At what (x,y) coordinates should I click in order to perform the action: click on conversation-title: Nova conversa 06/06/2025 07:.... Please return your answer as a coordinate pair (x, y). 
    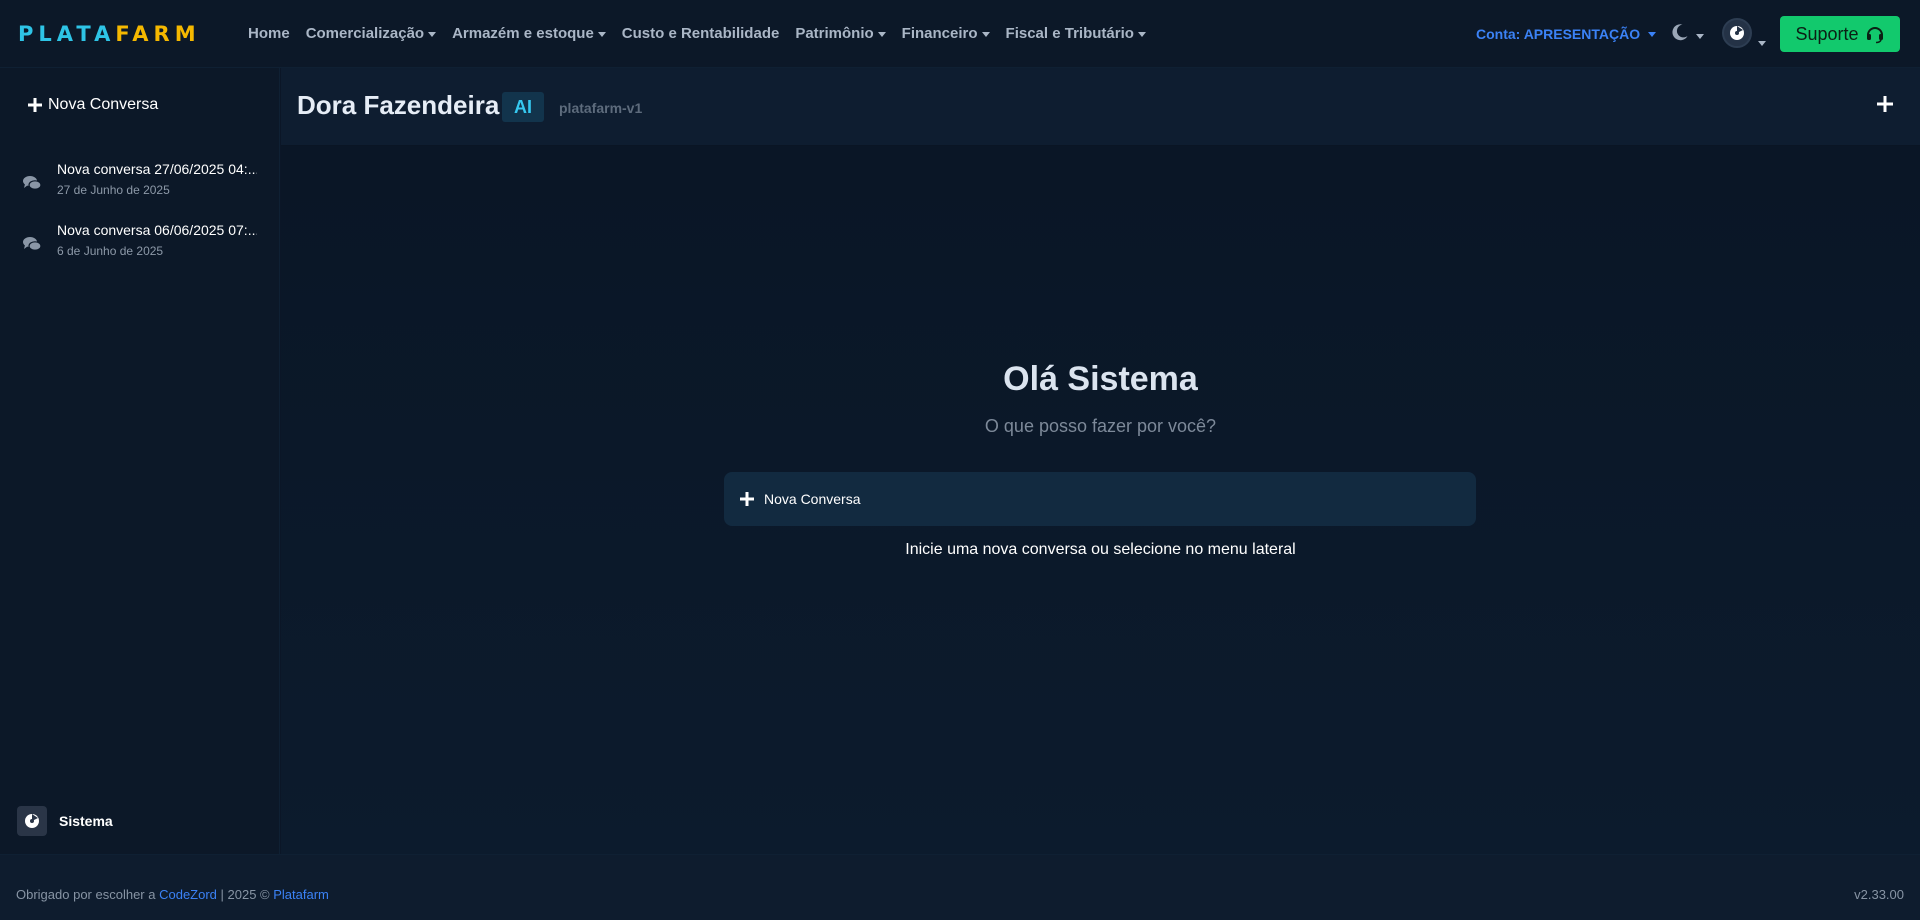
    Looking at the image, I should click on (157, 230).